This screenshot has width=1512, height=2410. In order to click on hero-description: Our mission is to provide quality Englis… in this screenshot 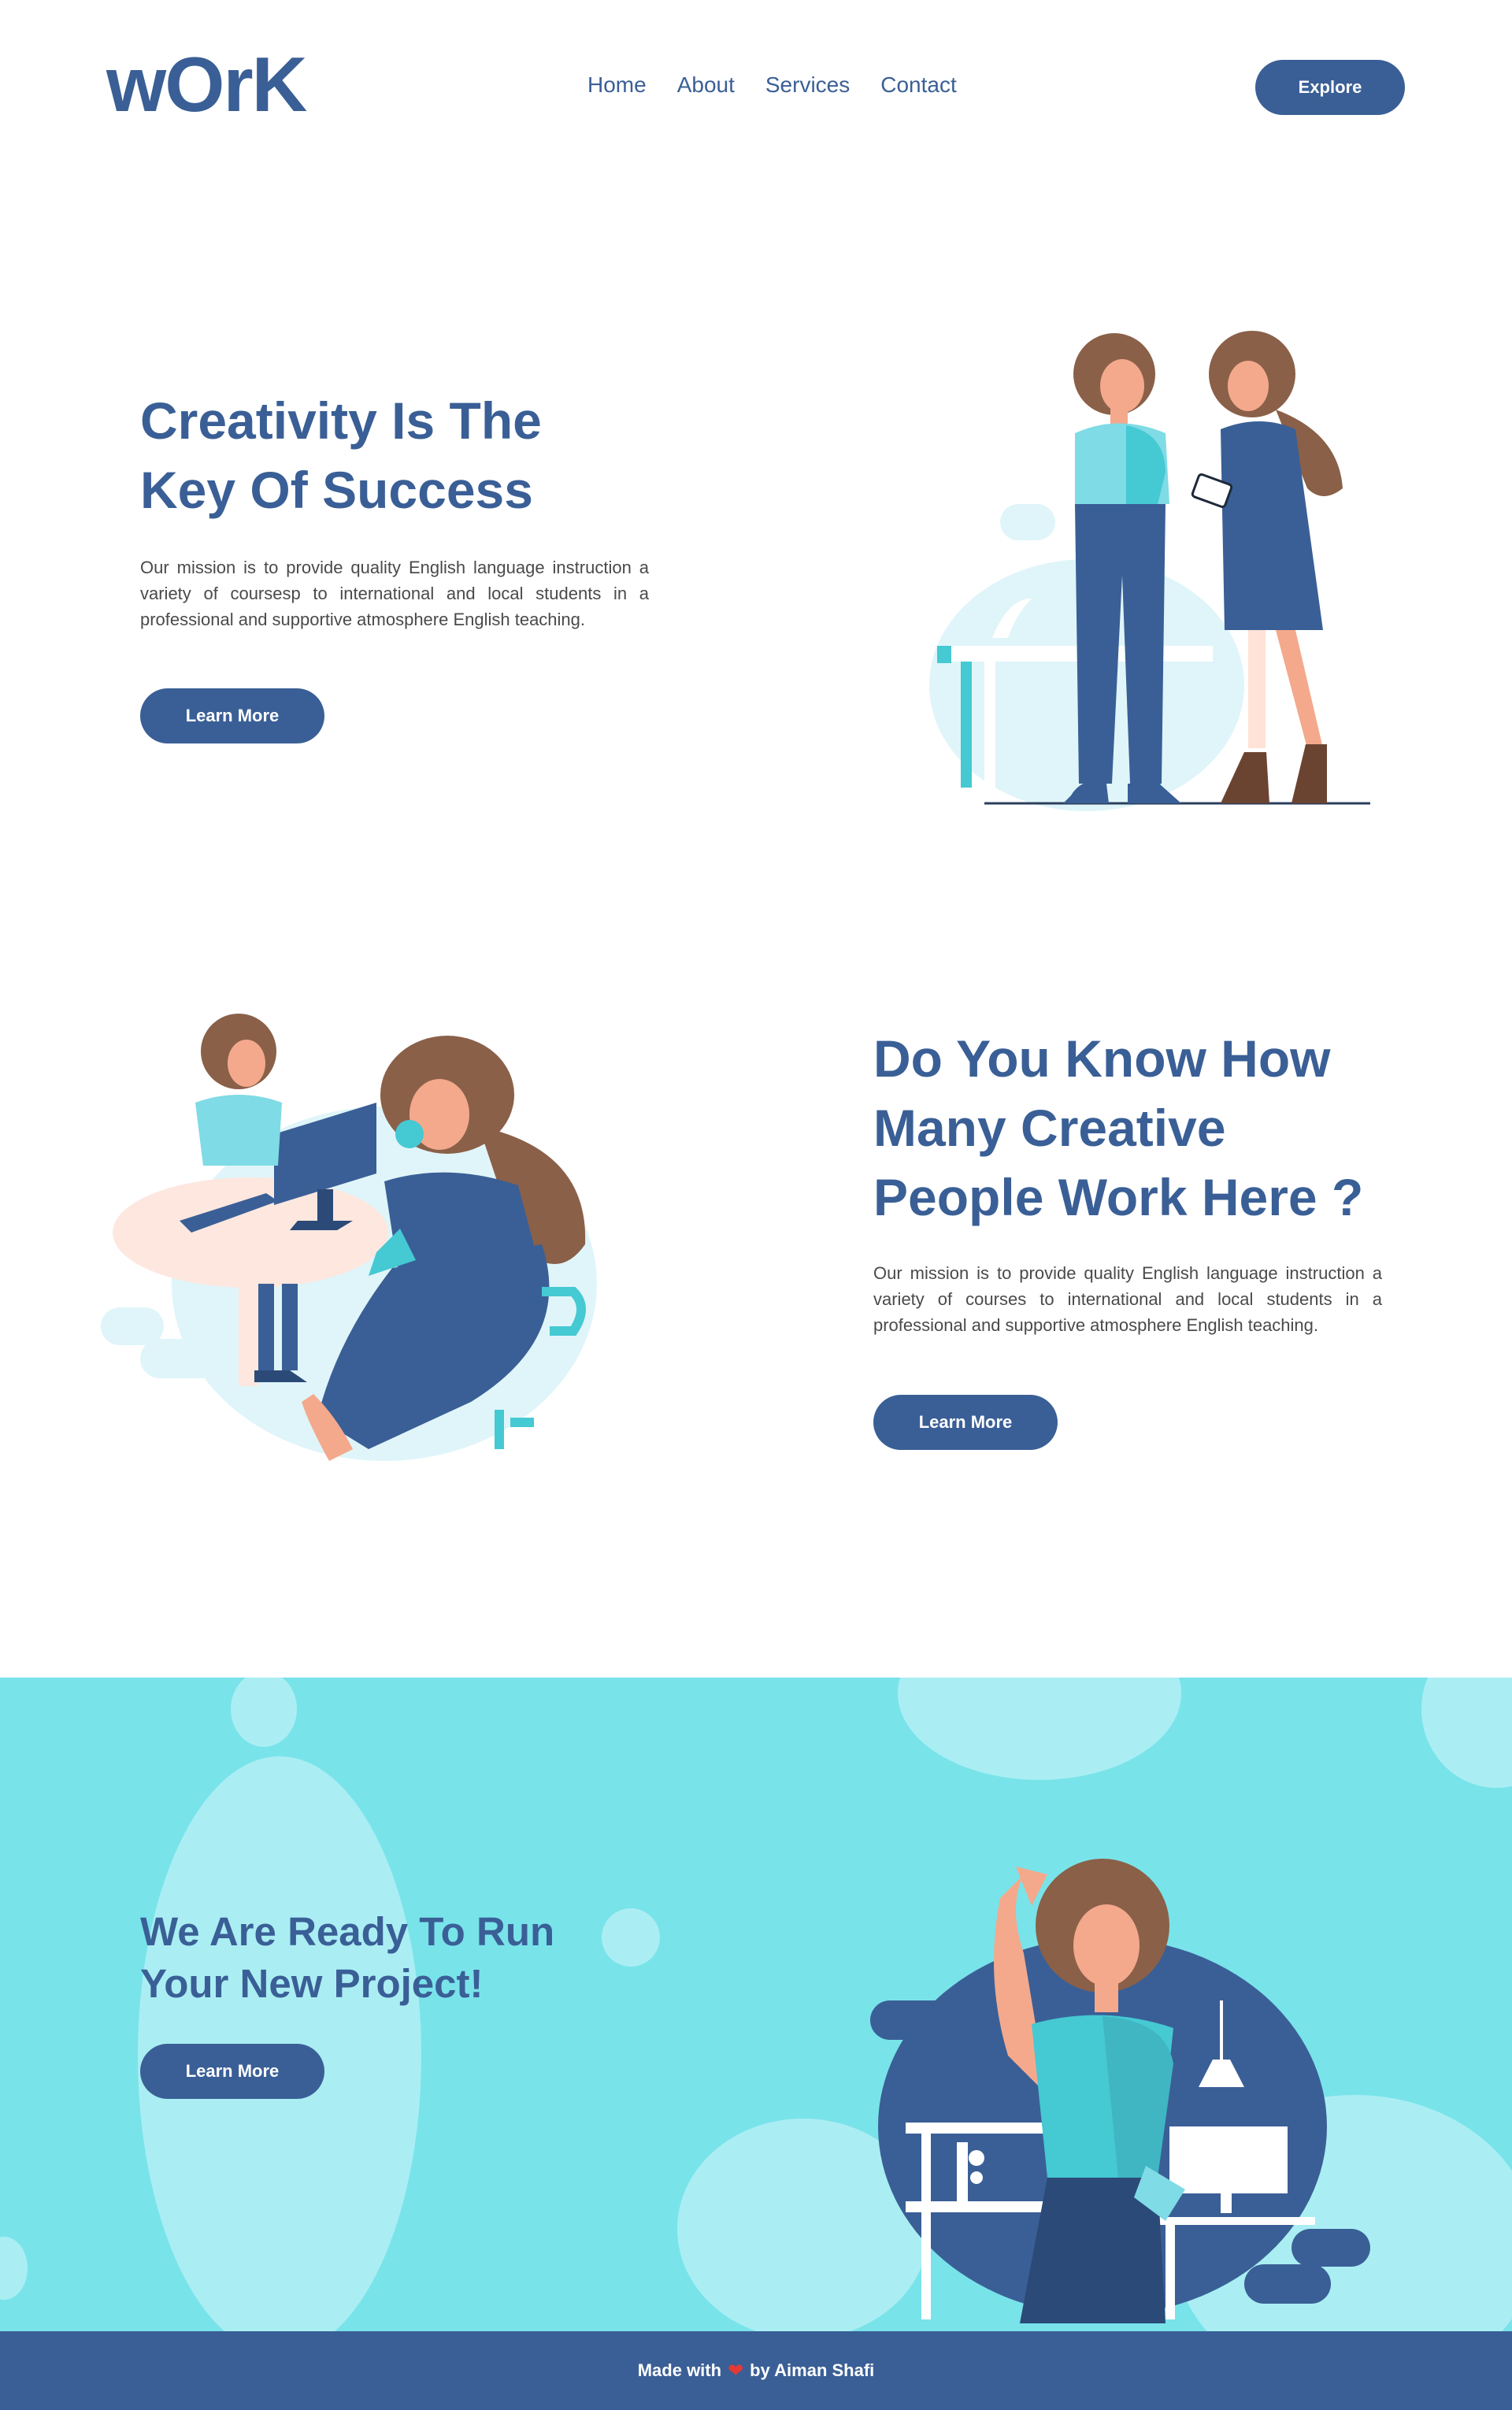, I will do `click(394, 593)`.